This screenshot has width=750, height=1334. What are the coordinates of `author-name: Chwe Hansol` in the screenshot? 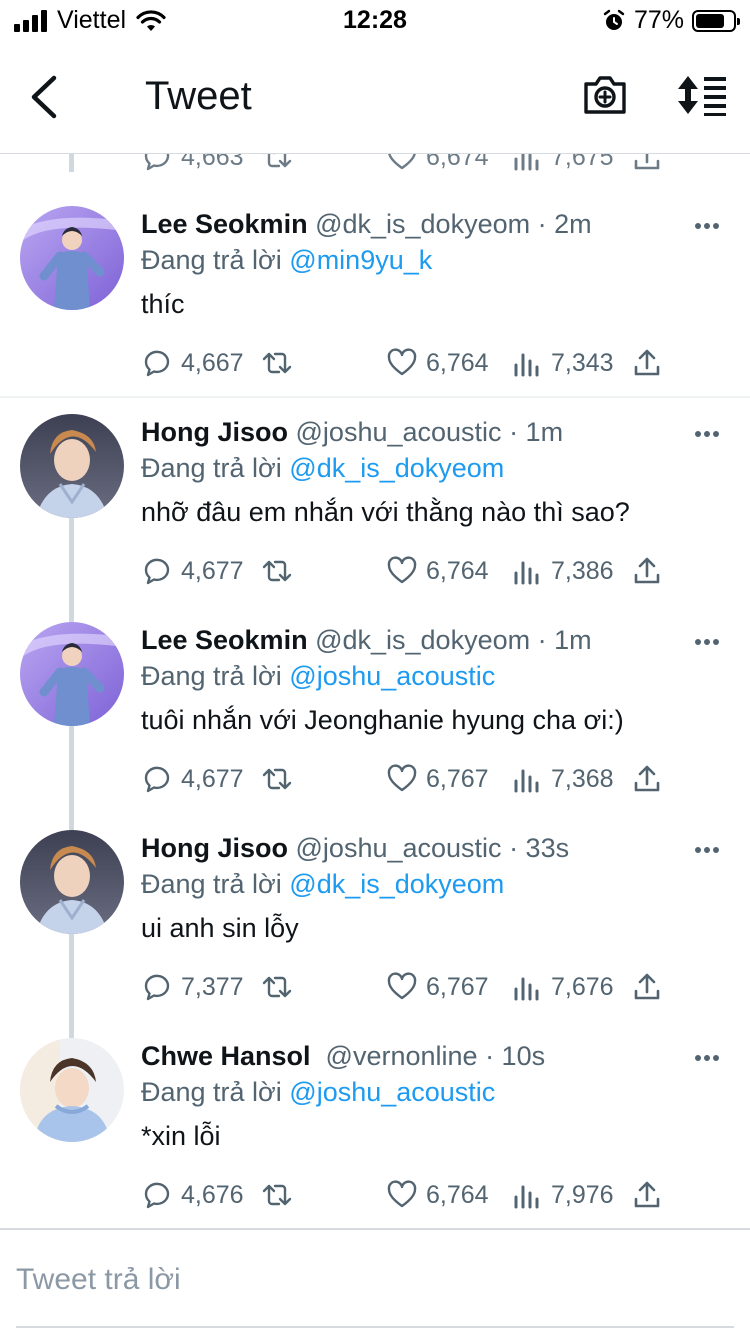 It's located at (226, 1056).